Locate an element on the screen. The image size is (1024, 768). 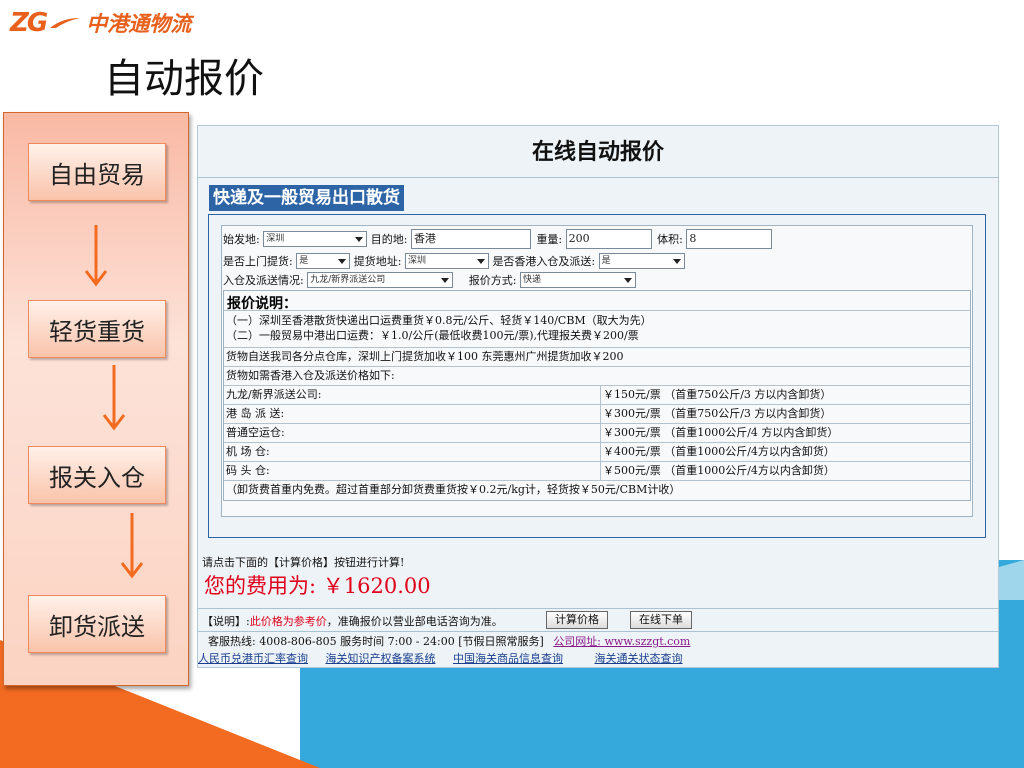
disclaimer-prefix: 【说明】: is located at coordinates (226, 621).